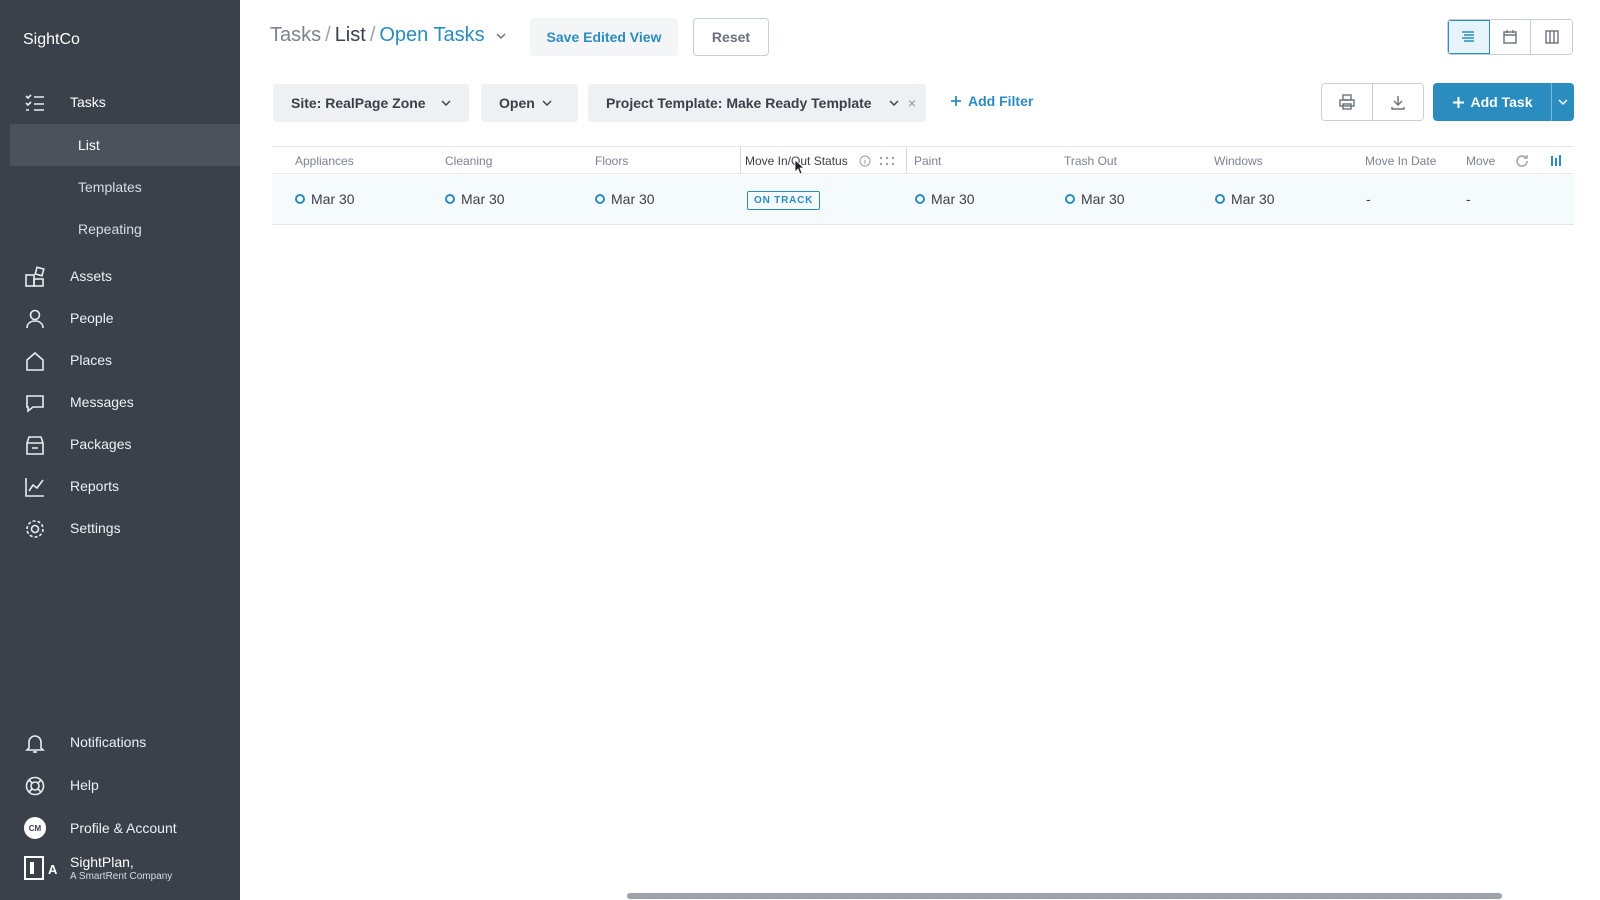  Describe the element at coordinates (125, 145) in the screenshot. I see `sidebar-item-list: List` at that location.